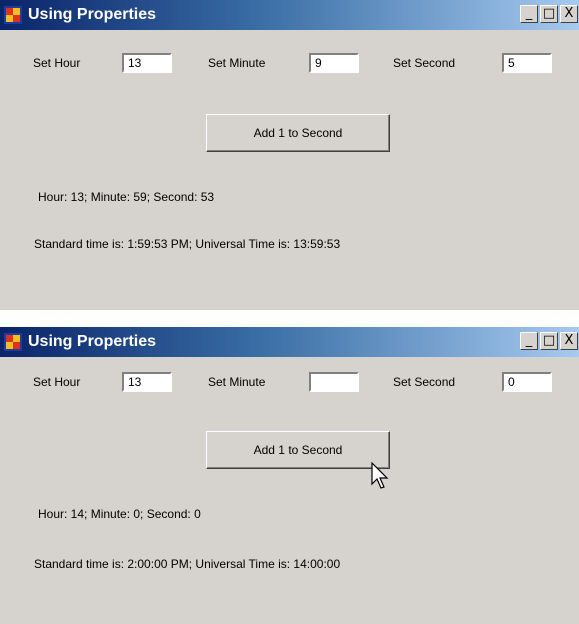 The height and width of the screenshot is (624, 579). Describe the element at coordinates (334, 382) in the screenshot. I see `minute-input` at that location.